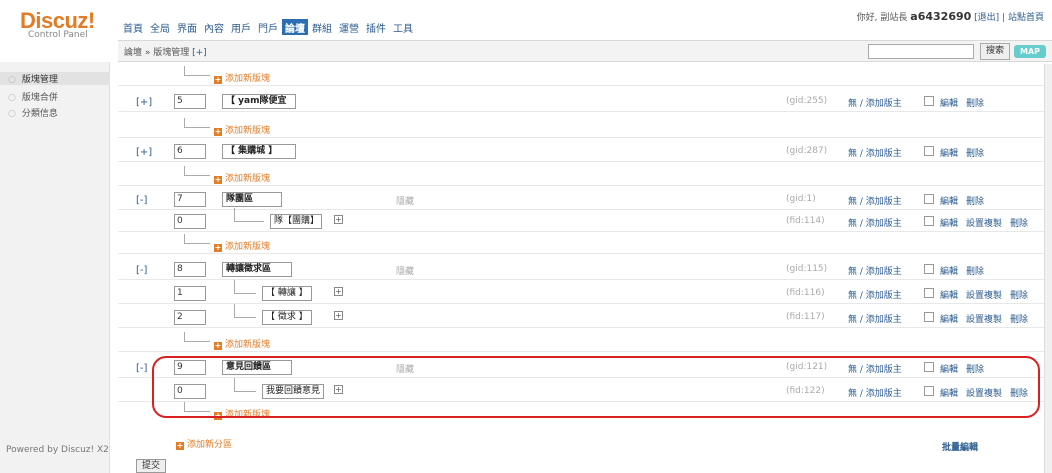 Image resolution: width=1052 pixels, height=473 pixels. Describe the element at coordinates (241, 27) in the screenshot. I see `nav-users: 用戶` at that location.